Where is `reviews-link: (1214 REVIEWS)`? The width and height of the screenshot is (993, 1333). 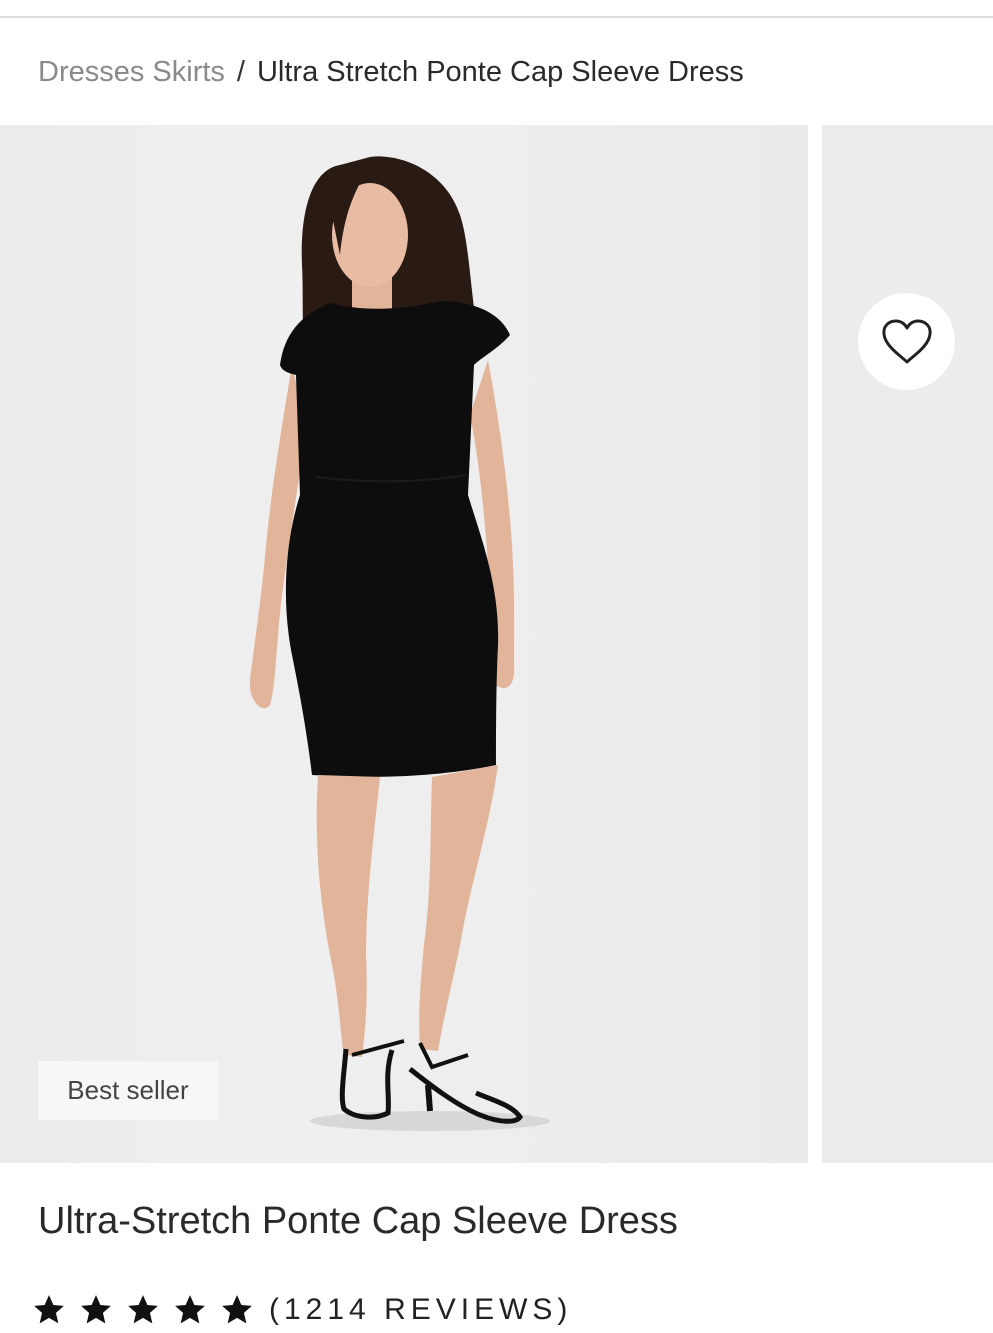 reviews-link: (1214 REVIEWS) is located at coordinates (420, 1310).